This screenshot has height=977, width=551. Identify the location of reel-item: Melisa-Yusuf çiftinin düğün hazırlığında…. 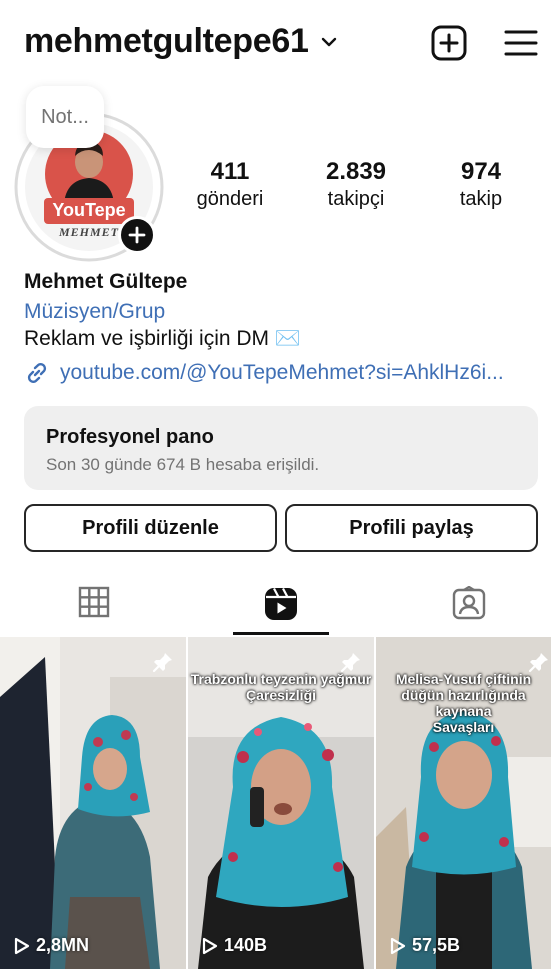
(463, 803).